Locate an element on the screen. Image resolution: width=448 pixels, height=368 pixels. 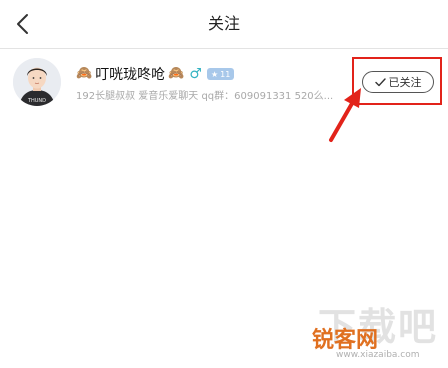
watermark: 下载吧 锐客网 www.xiazaiba.com is located at coordinates (375, 329).